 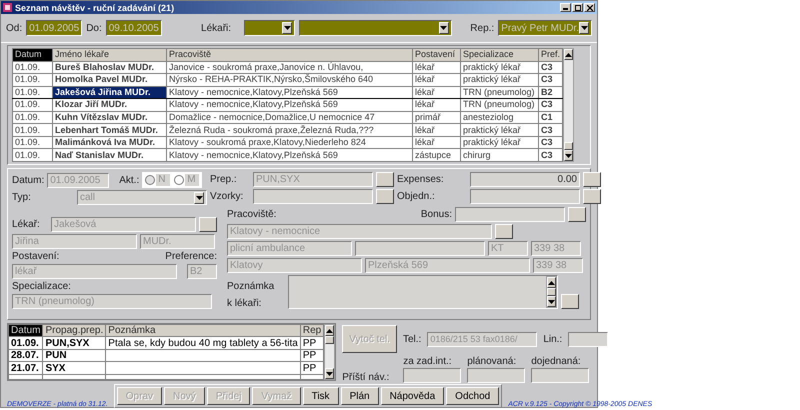 I want to click on table-cell: 21.07., so click(x=25, y=368).